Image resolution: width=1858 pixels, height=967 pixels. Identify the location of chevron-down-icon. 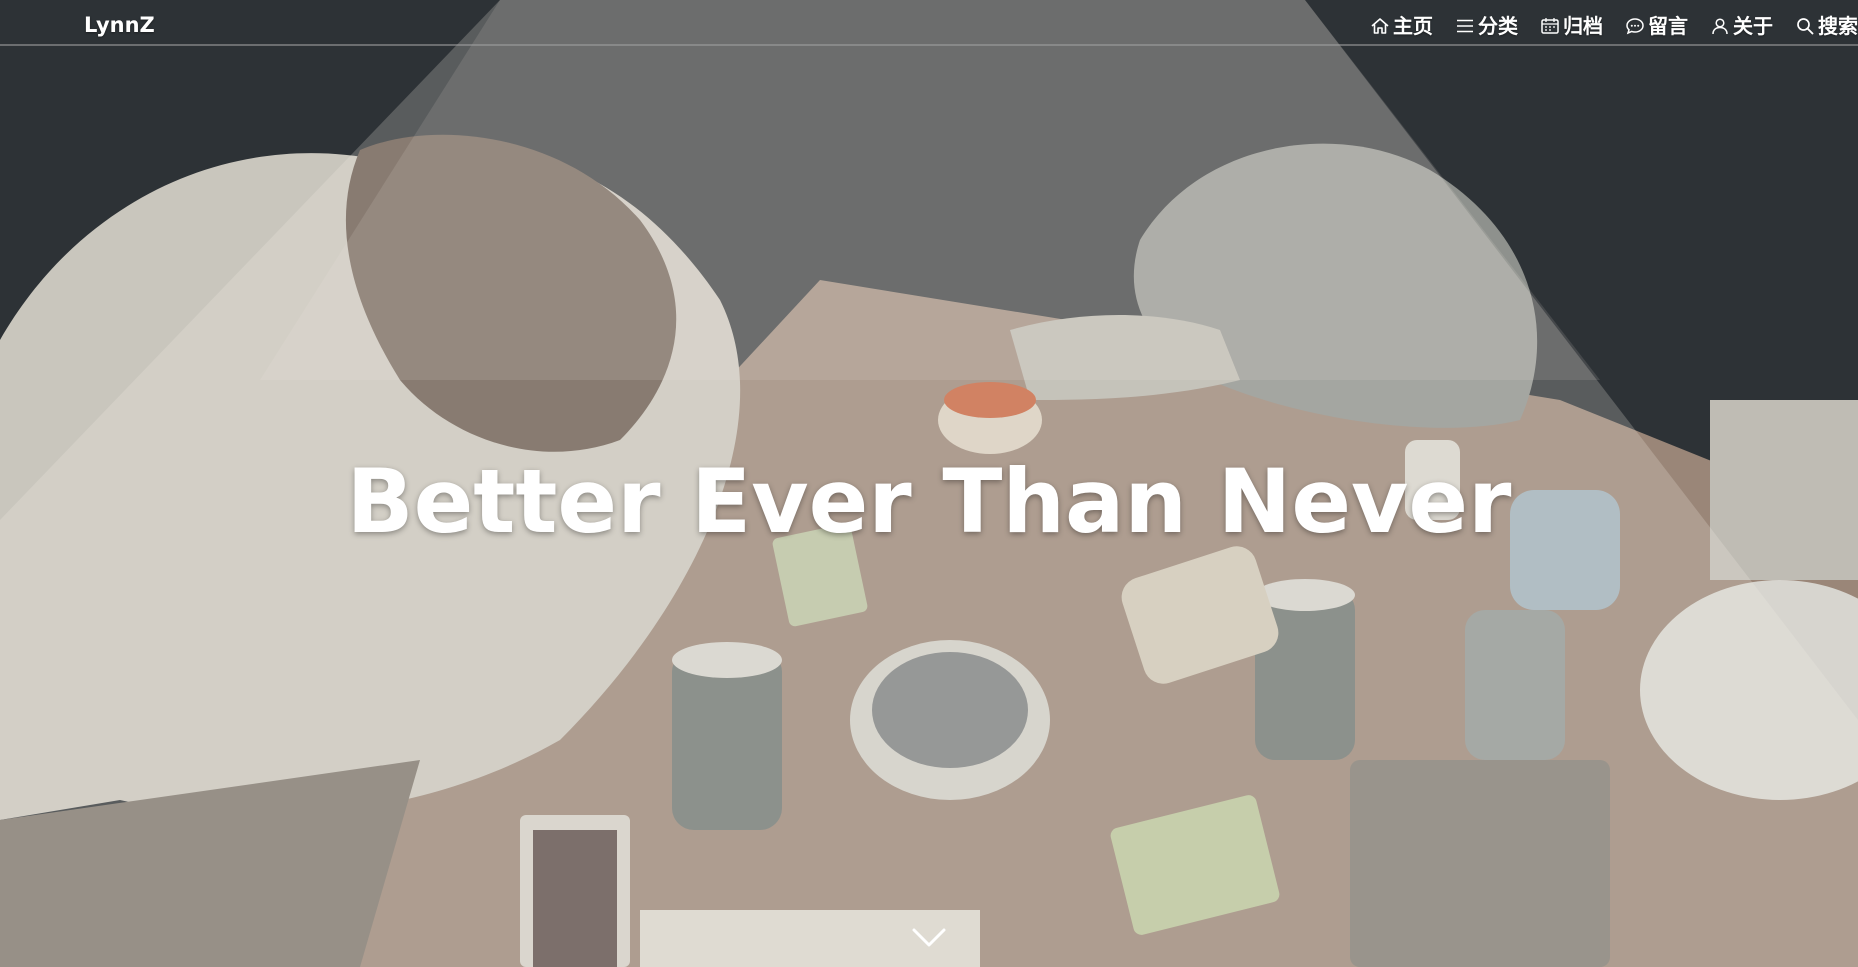
(929, 942).